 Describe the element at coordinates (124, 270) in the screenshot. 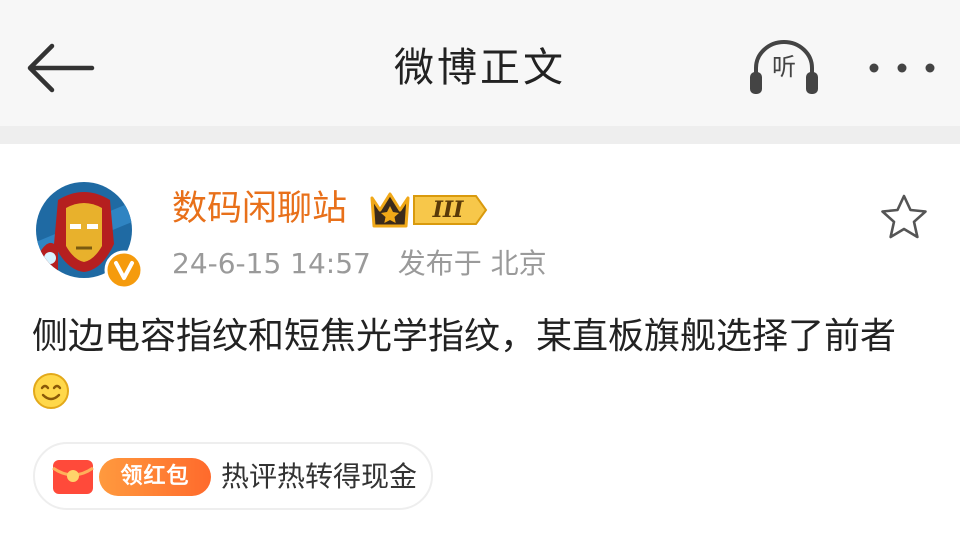

I see `verified-badge-icon` at that location.